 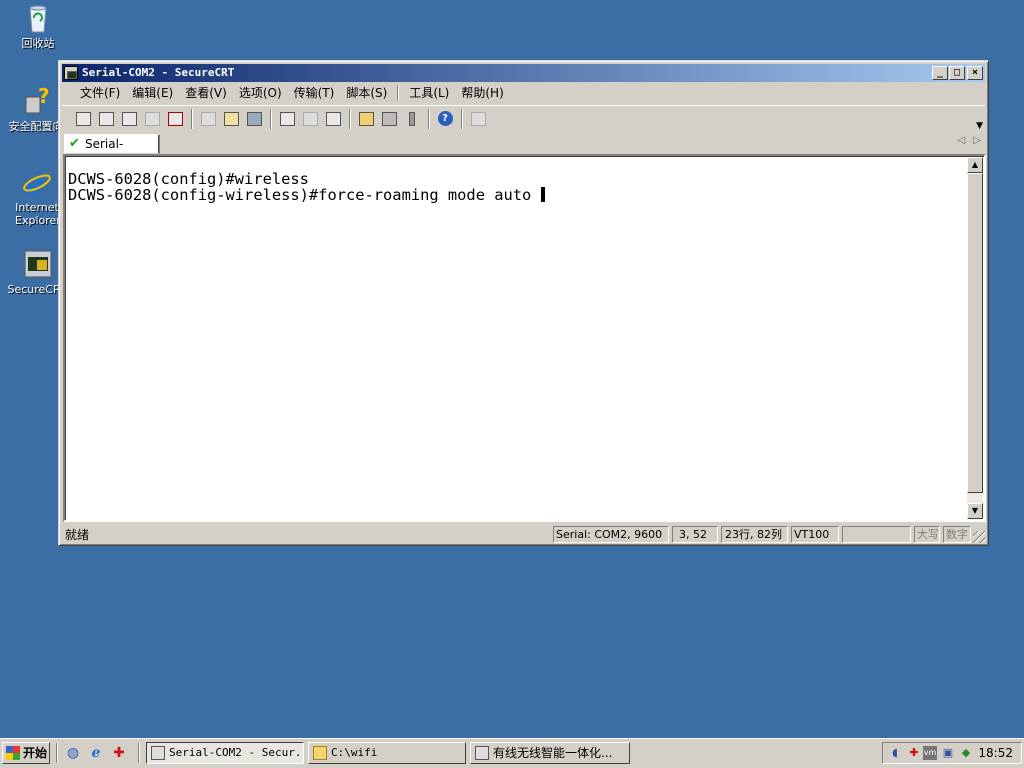 What do you see at coordinates (979, 537) in the screenshot?
I see `resize-grip` at bounding box center [979, 537].